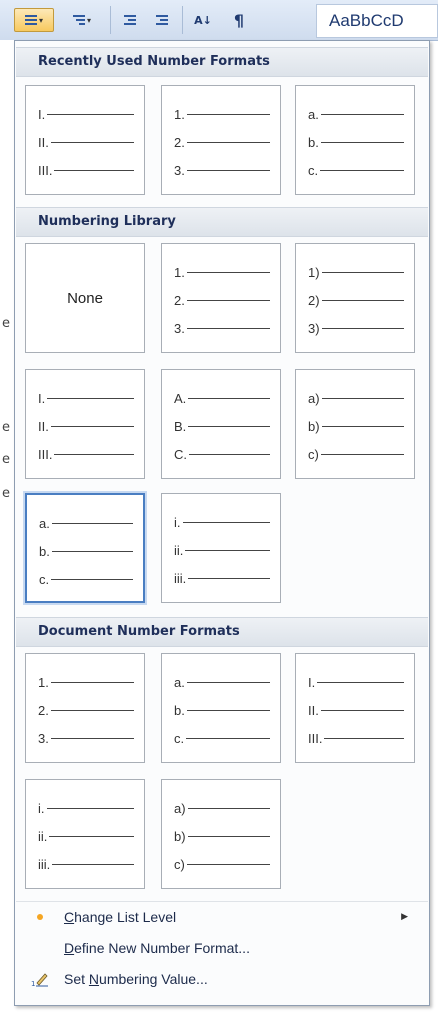 The image size is (438, 1014). I want to click on change-list-level-item: Change List Level ▶, so click(222, 917).